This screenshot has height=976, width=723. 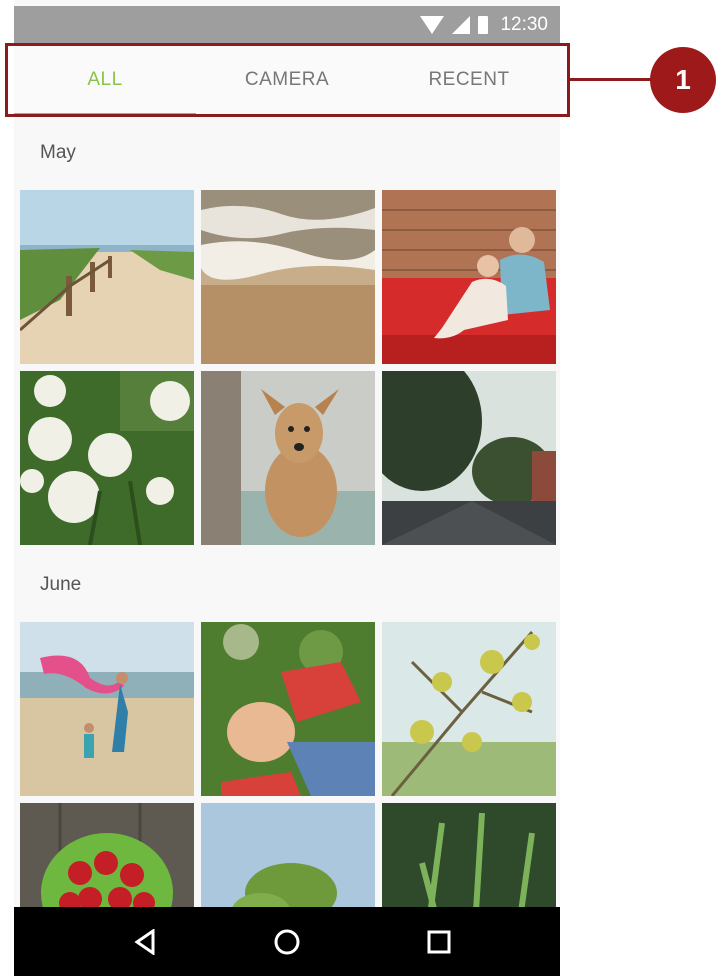 I want to click on back-button, so click(x=145, y=941).